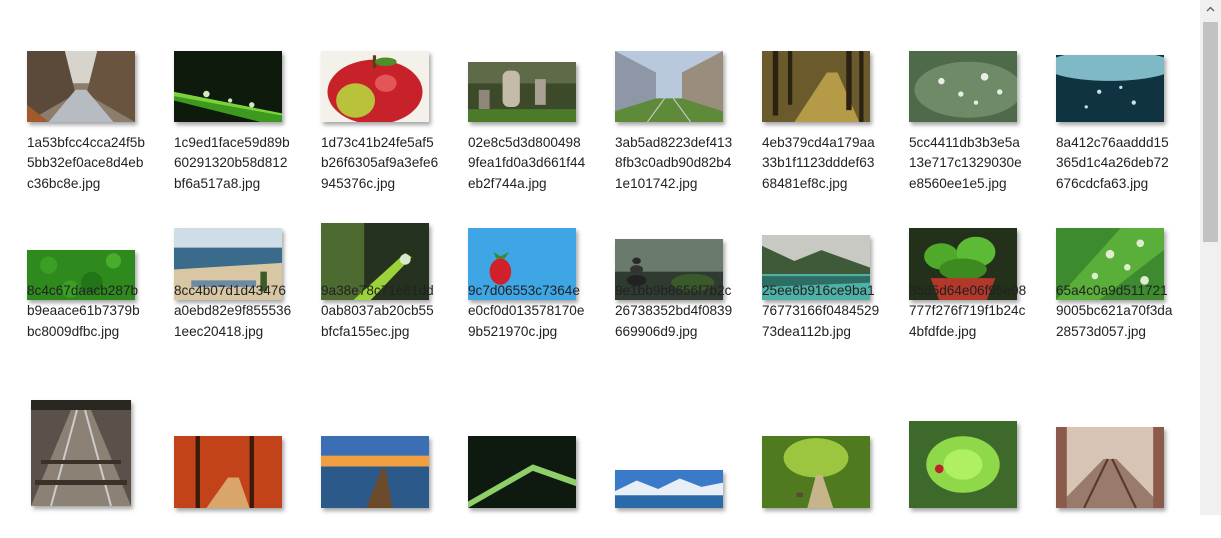 The width and height of the screenshot is (1221, 538). What do you see at coordinates (1210, 9) in the screenshot?
I see `chevron-up-icon` at bounding box center [1210, 9].